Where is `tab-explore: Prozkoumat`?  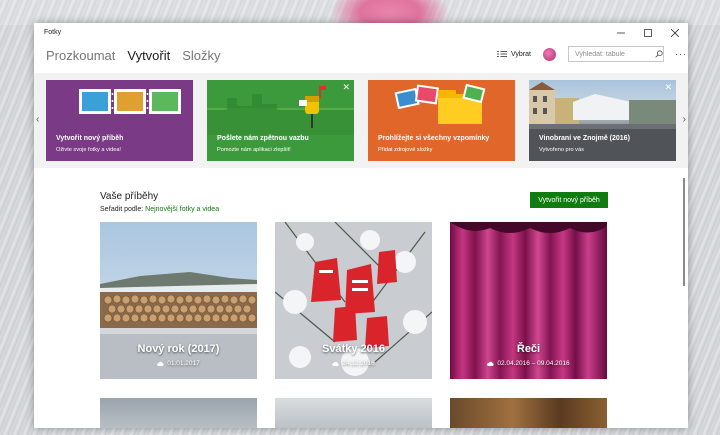
tab-explore: Prozkoumat is located at coordinates (80, 55).